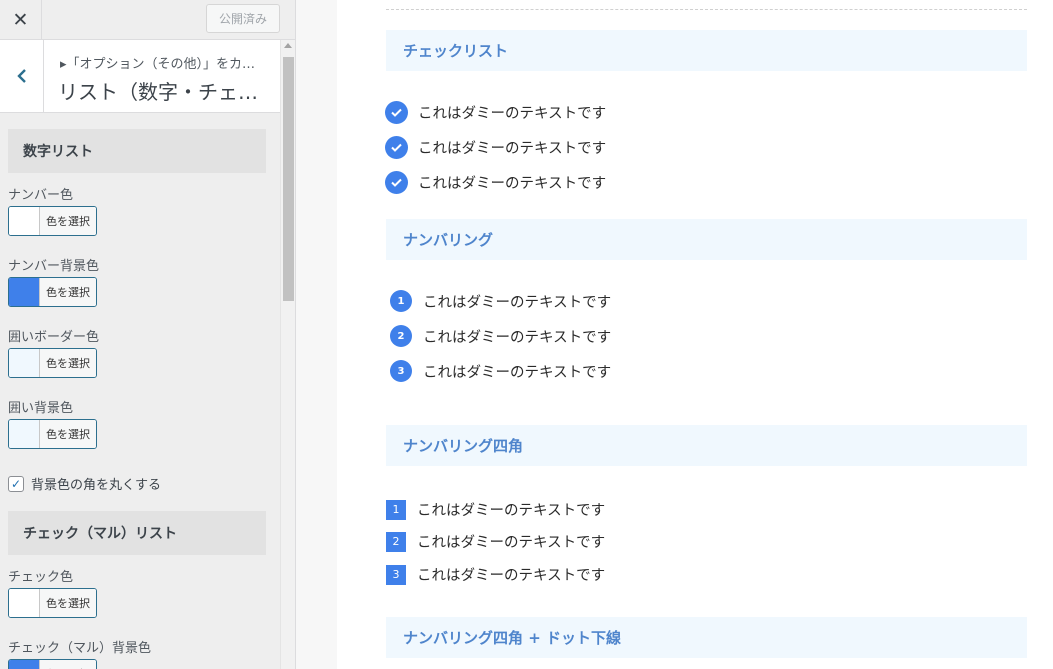  What do you see at coordinates (396, 574) in the screenshot?
I see `number-square: 3` at bounding box center [396, 574].